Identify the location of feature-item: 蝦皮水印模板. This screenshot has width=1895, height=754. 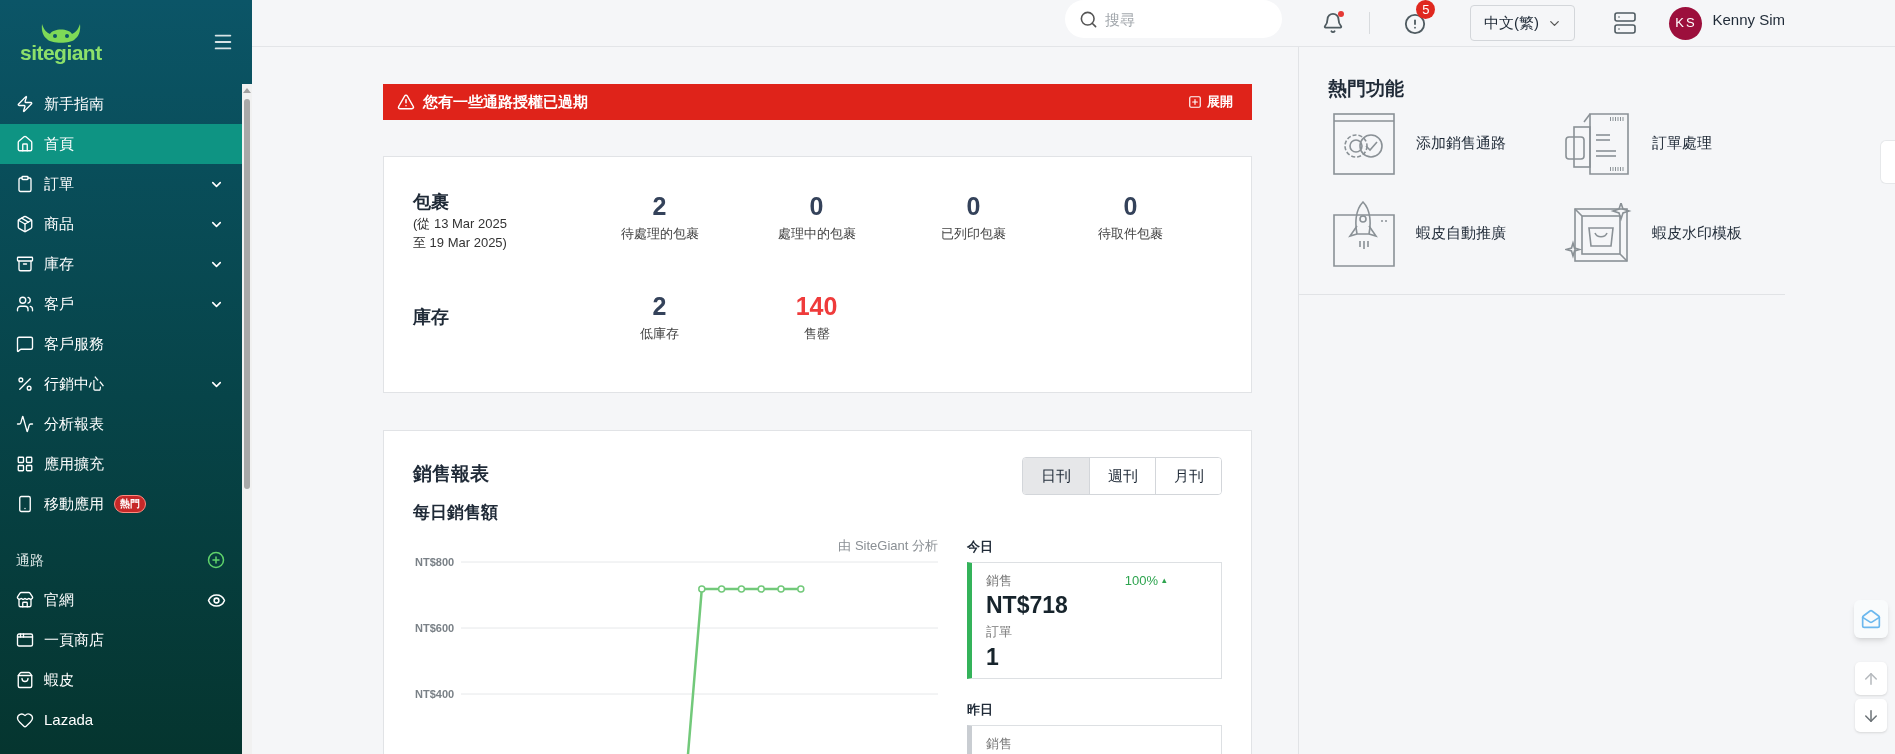
(1682, 233).